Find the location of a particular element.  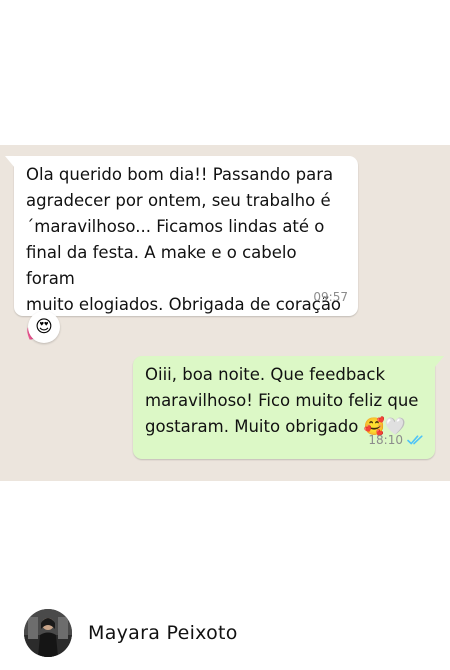

reaction-heart-eyes-emoji: 😍 is located at coordinates (44, 327).